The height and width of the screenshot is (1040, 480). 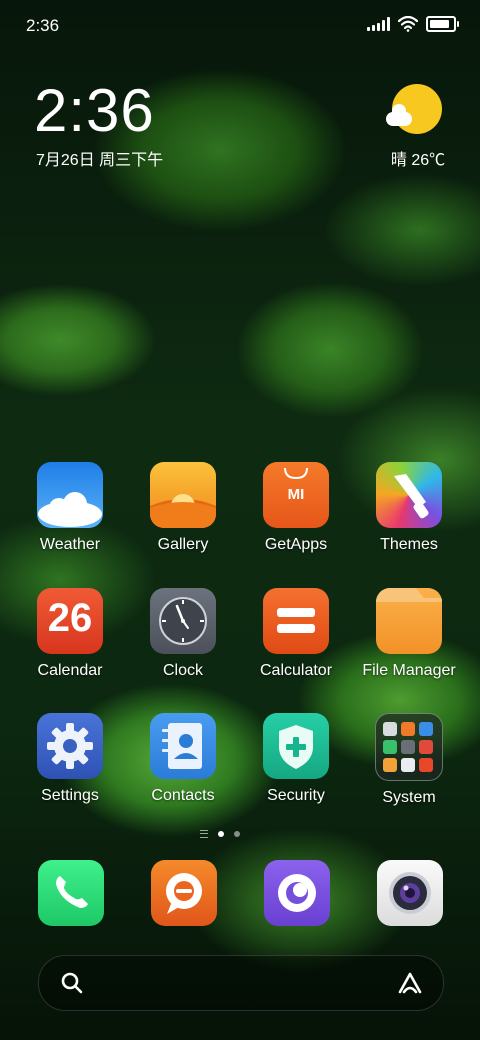 I want to click on app-label: Calculator, so click(x=296, y=670).